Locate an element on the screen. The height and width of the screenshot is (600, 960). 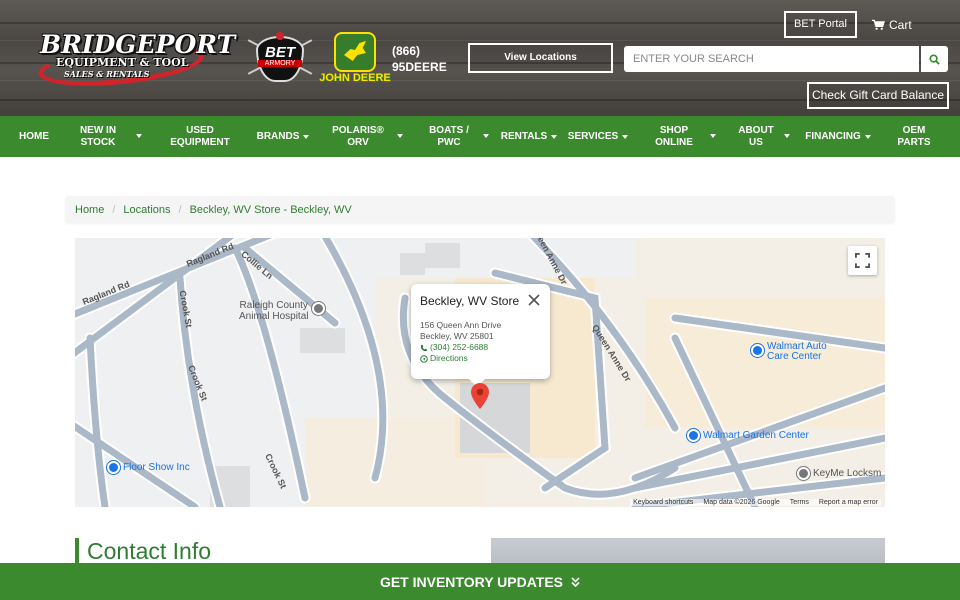
info-directions-link: Directions is located at coordinates (480, 358).